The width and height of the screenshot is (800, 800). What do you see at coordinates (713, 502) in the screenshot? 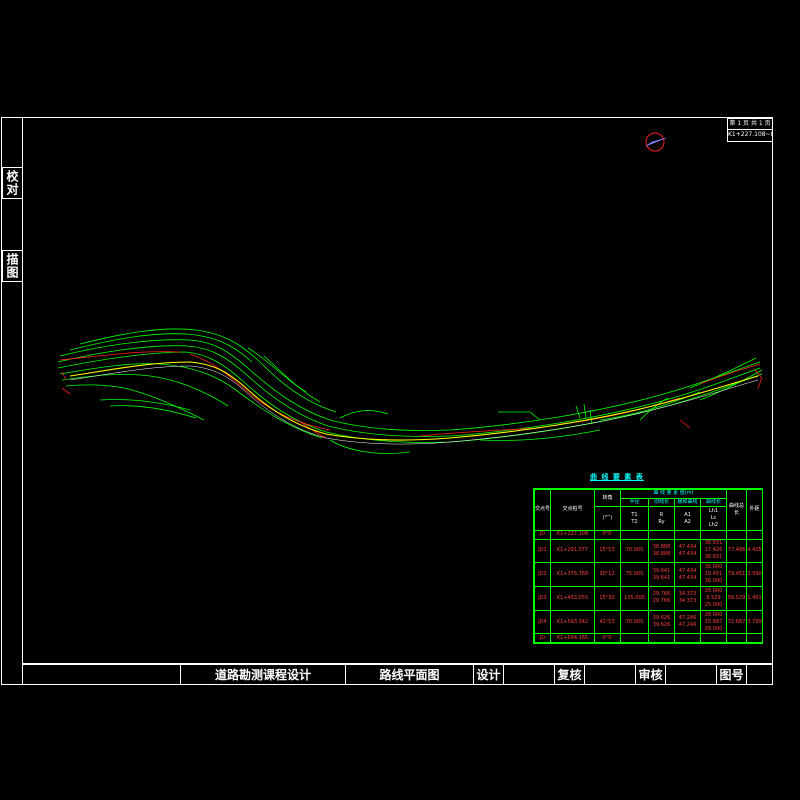
I see `header-curve: 曲线长` at bounding box center [713, 502].